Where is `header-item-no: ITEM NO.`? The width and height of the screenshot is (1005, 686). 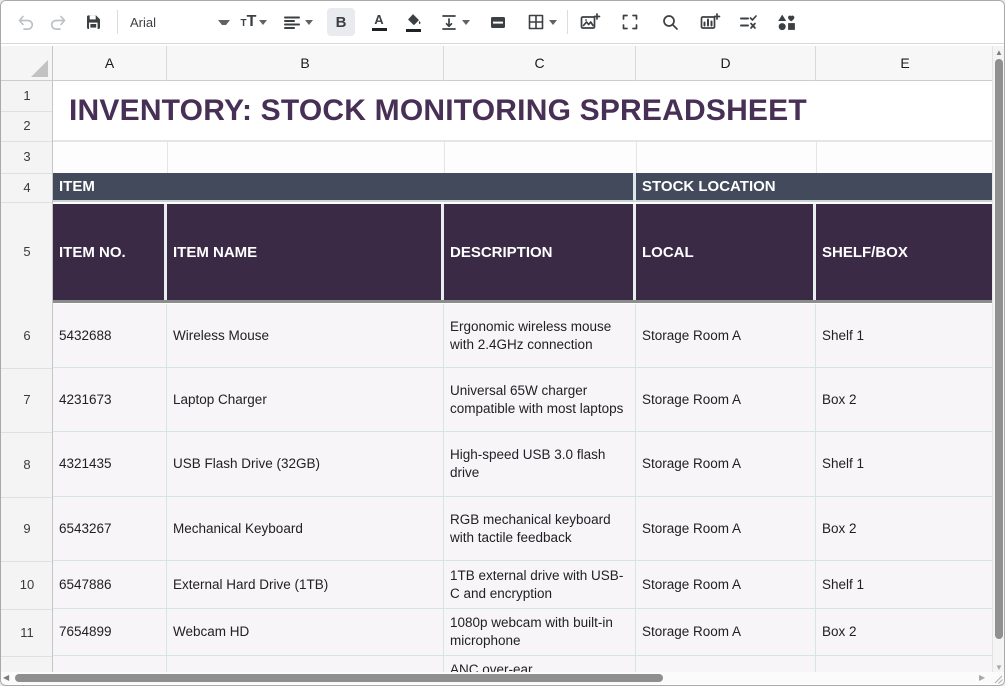
header-item-no: ITEM NO. is located at coordinates (110, 252).